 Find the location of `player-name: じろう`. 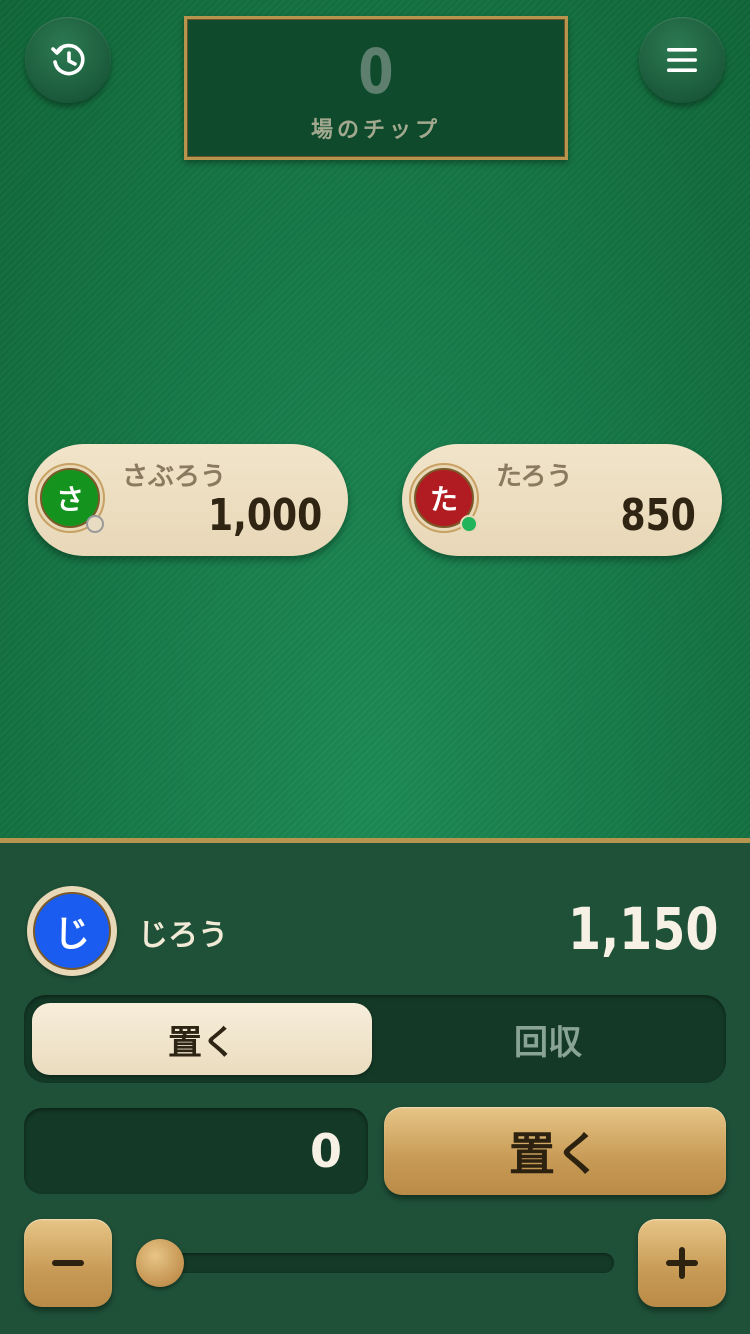

player-name: じろう is located at coordinates (183, 935).